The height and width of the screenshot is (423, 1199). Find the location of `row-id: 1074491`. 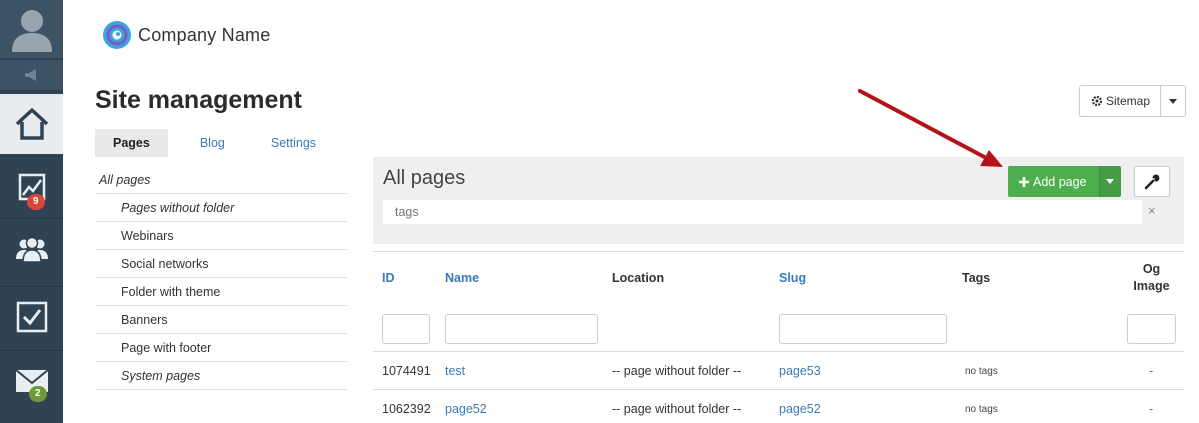

row-id: 1074491 is located at coordinates (406, 371).